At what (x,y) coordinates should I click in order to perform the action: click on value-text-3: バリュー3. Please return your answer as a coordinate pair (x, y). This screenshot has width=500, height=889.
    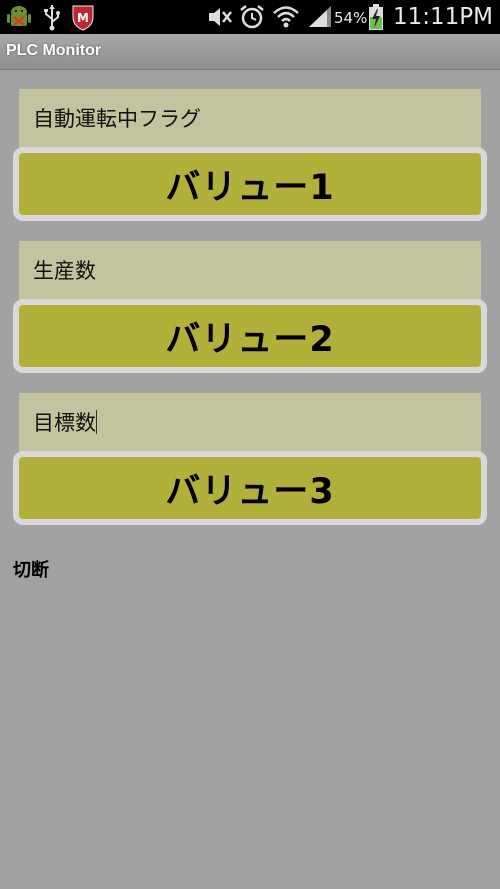
    Looking at the image, I should click on (250, 491).